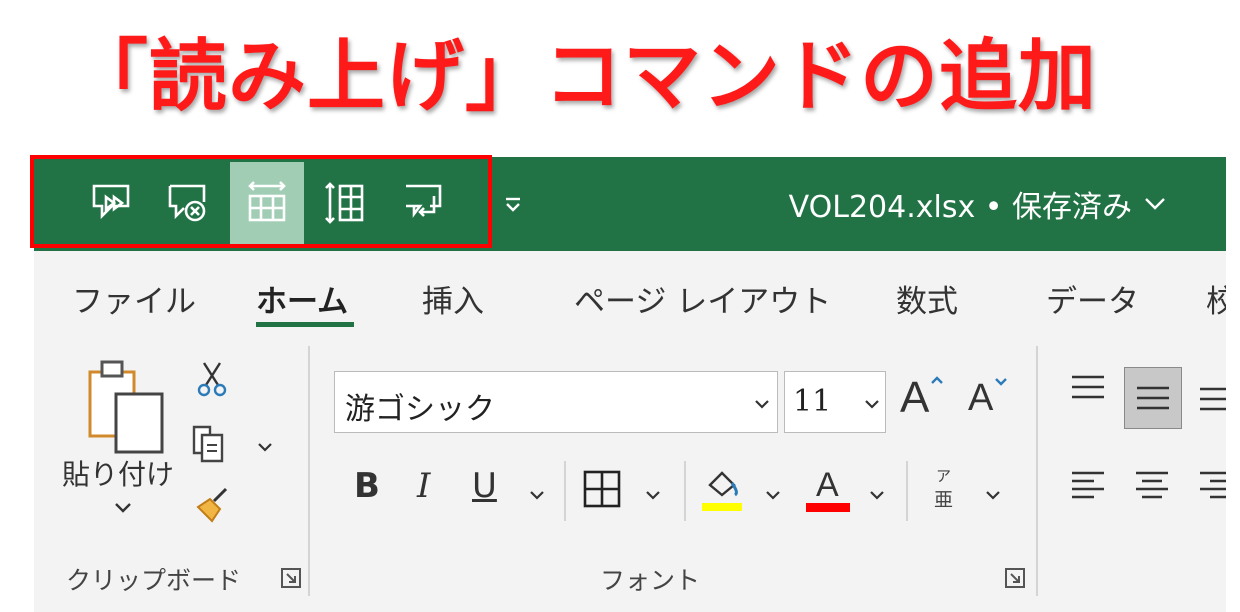 This screenshot has height=612, width=1240. I want to click on clipboard-dialog-launcher-icon, so click(291, 578).